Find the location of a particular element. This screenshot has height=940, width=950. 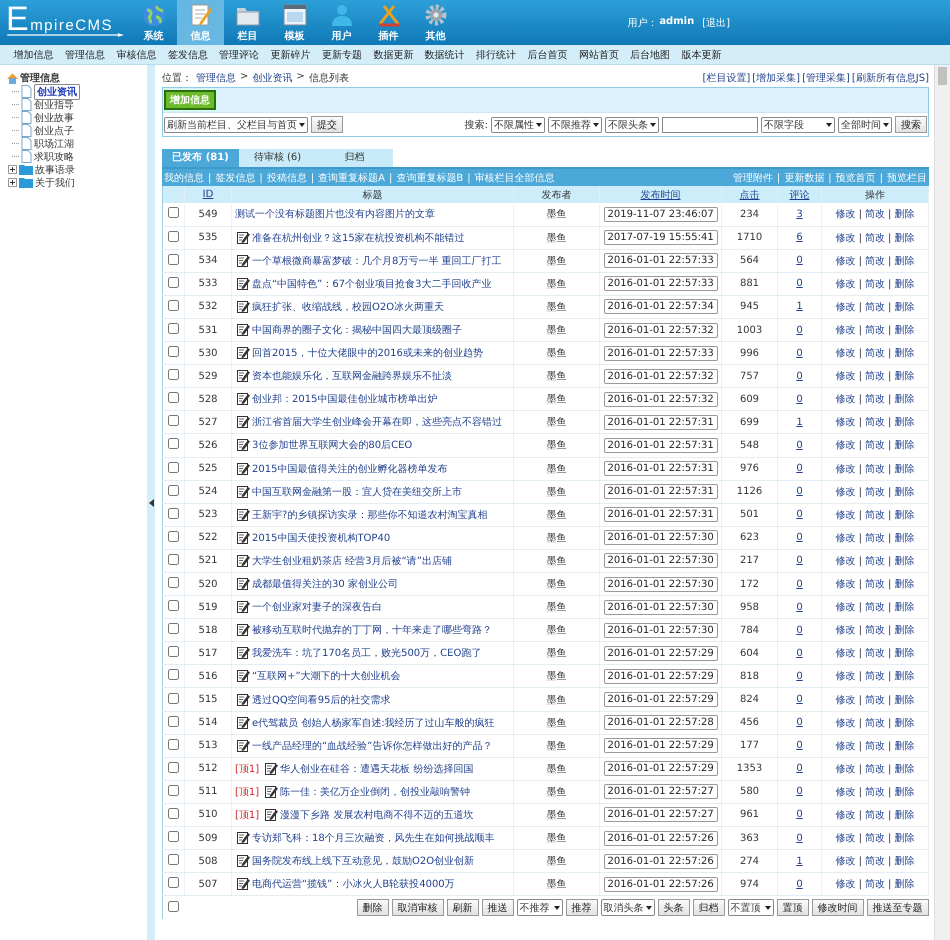

filter-select: 不限头条 is located at coordinates (632, 124).